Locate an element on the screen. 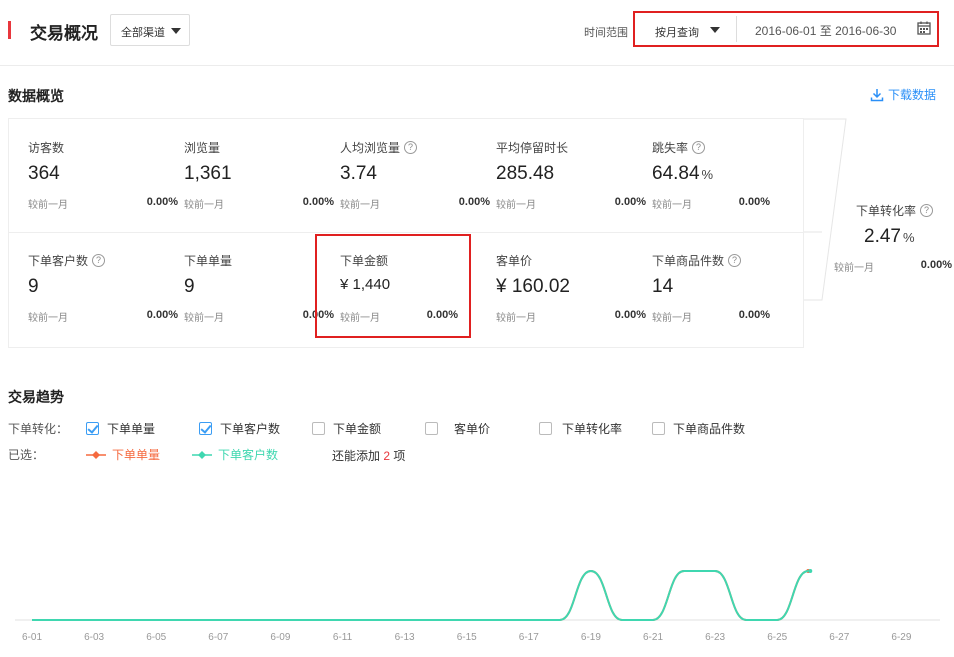  metric-label: 下单转化率 is located at coordinates (886, 210).